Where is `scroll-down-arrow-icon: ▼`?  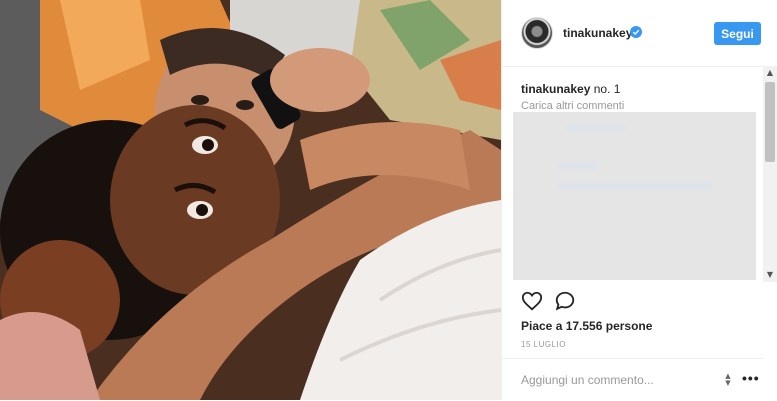 scroll-down-arrow-icon: ▼ is located at coordinates (770, 275).